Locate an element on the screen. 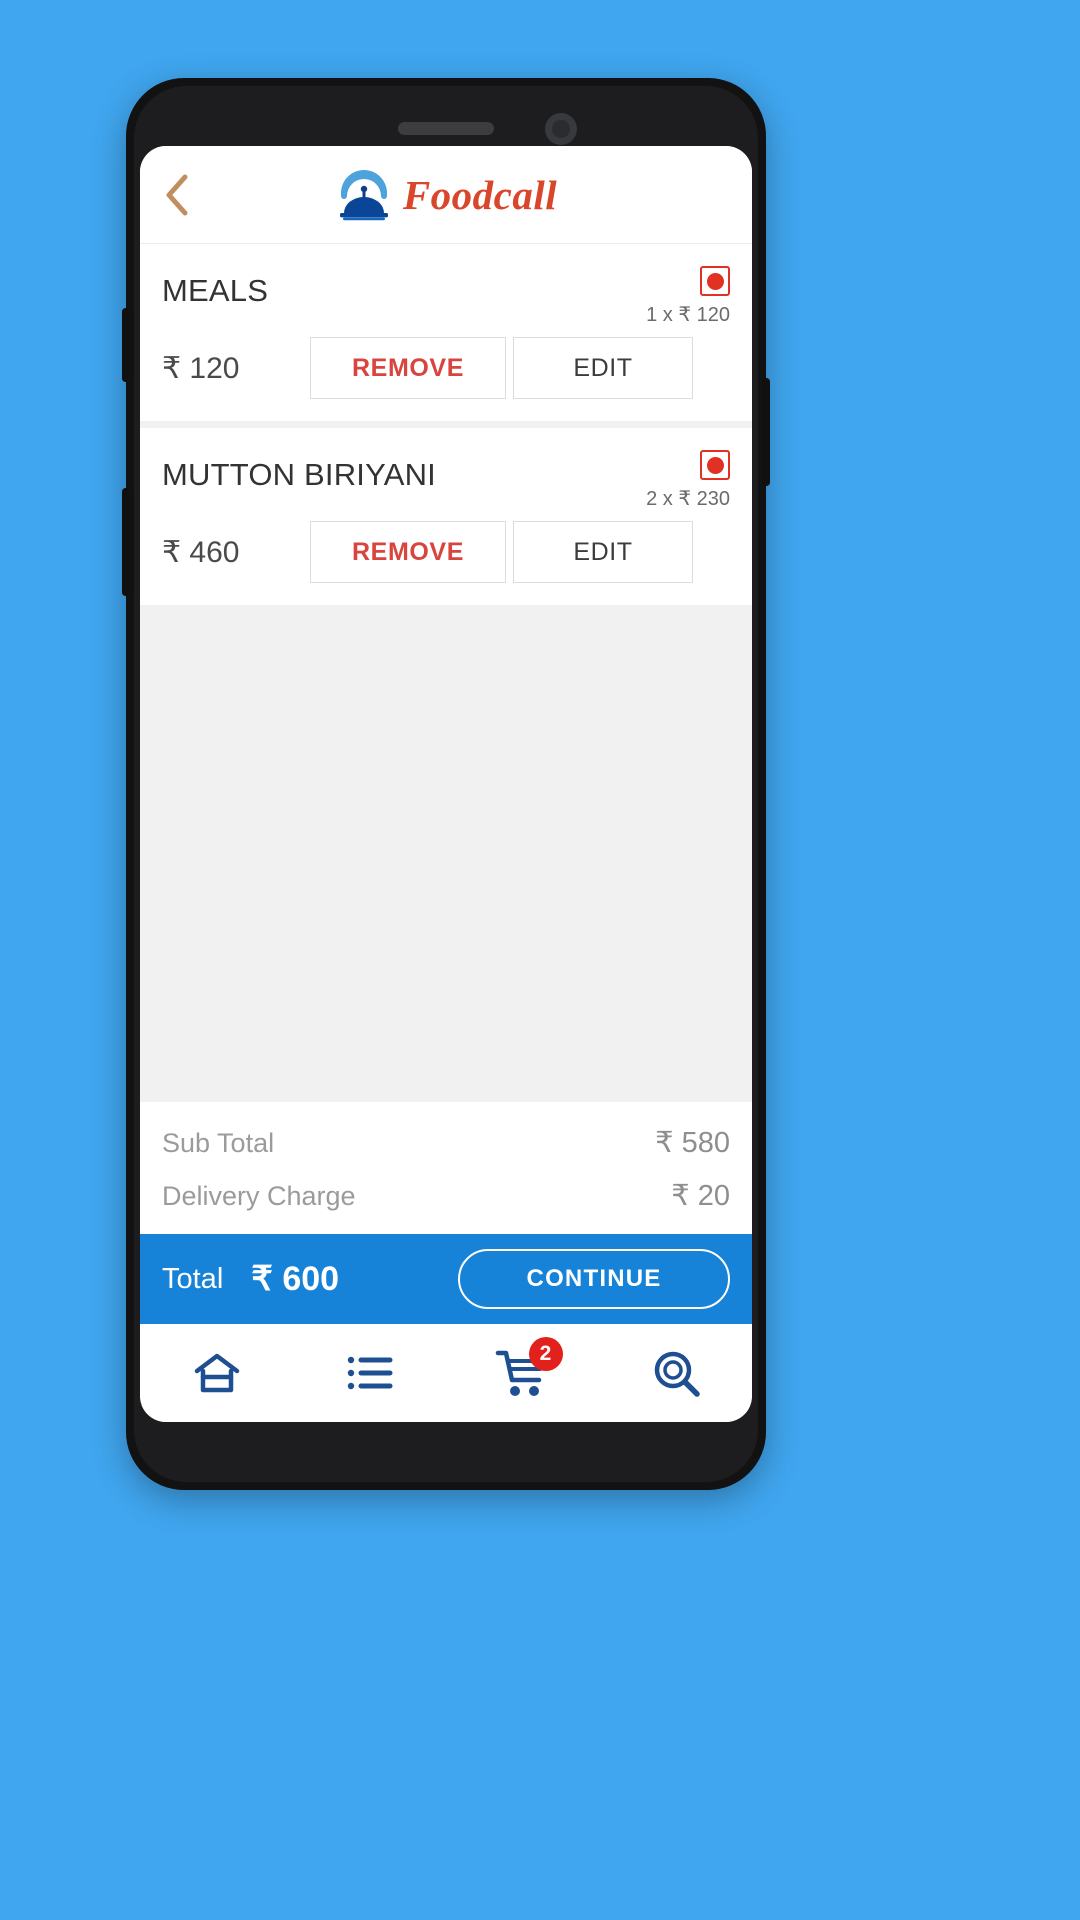 This screenshot has height=1920, width=1080. total-value: ₹ 600 is located at coordinates (295, 1279).